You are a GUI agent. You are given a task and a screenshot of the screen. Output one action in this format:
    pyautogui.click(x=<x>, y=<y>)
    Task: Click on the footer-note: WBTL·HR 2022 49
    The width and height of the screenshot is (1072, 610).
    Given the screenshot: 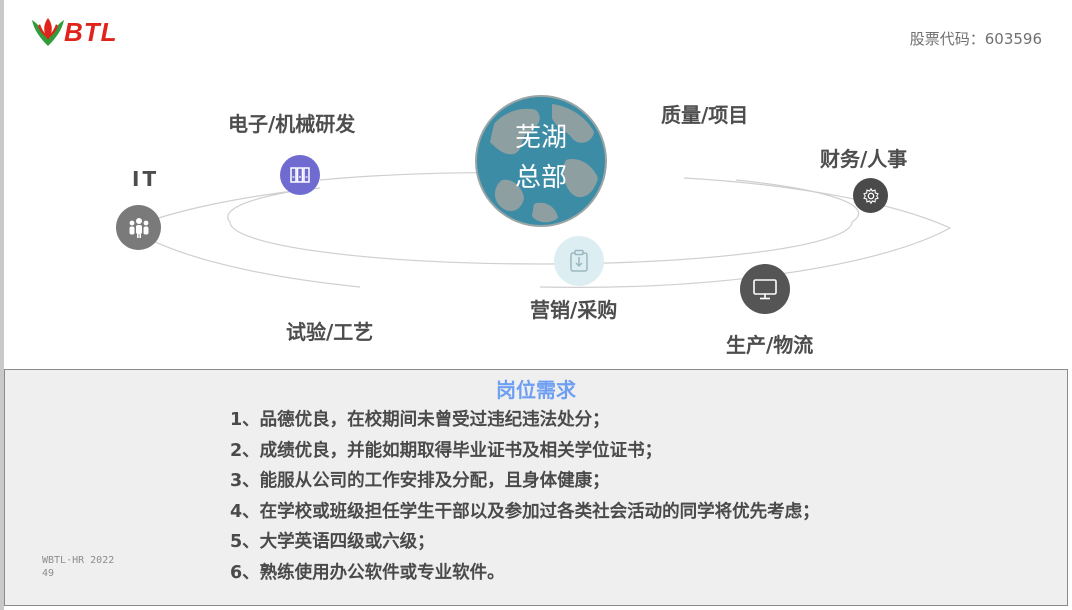 What is the action you would take?
    pyautogui.click(x=78, y=567)
    